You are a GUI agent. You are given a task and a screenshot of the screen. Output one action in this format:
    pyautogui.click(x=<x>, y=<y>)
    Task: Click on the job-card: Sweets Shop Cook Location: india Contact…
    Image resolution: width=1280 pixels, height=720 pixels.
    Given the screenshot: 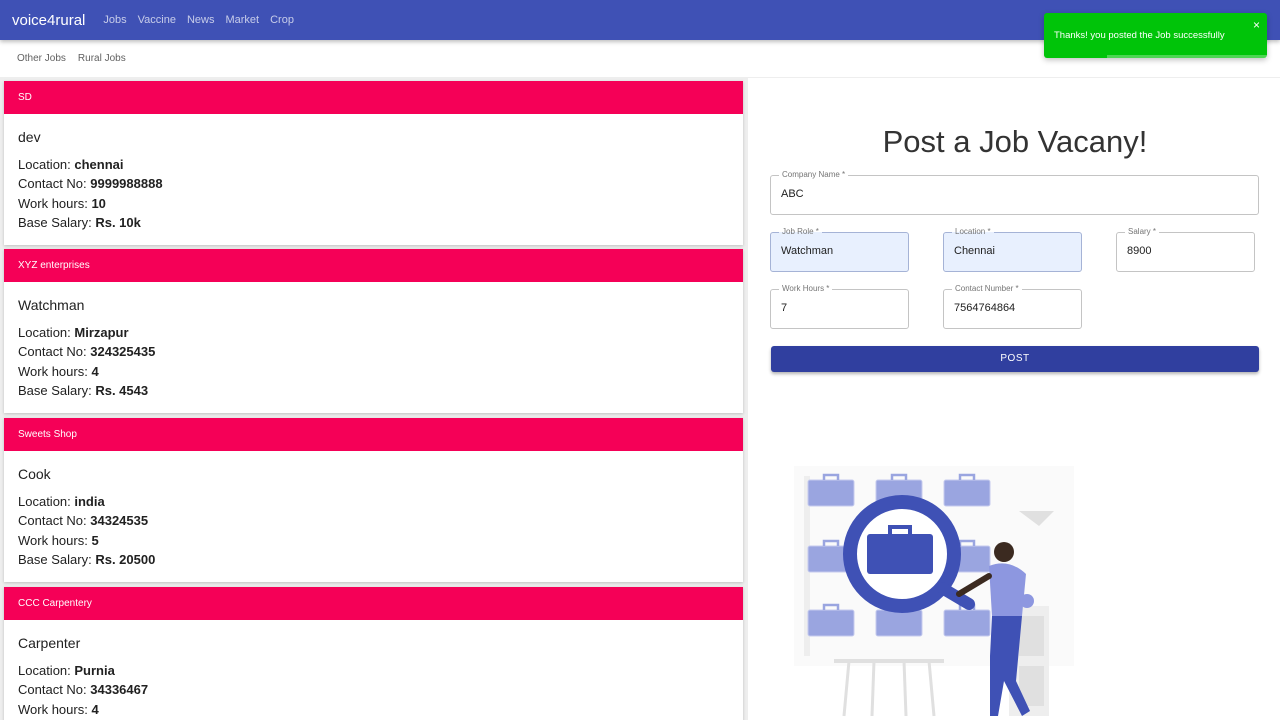 What is the action you would take?
    pyautogui.click(x=373, y=500)
    